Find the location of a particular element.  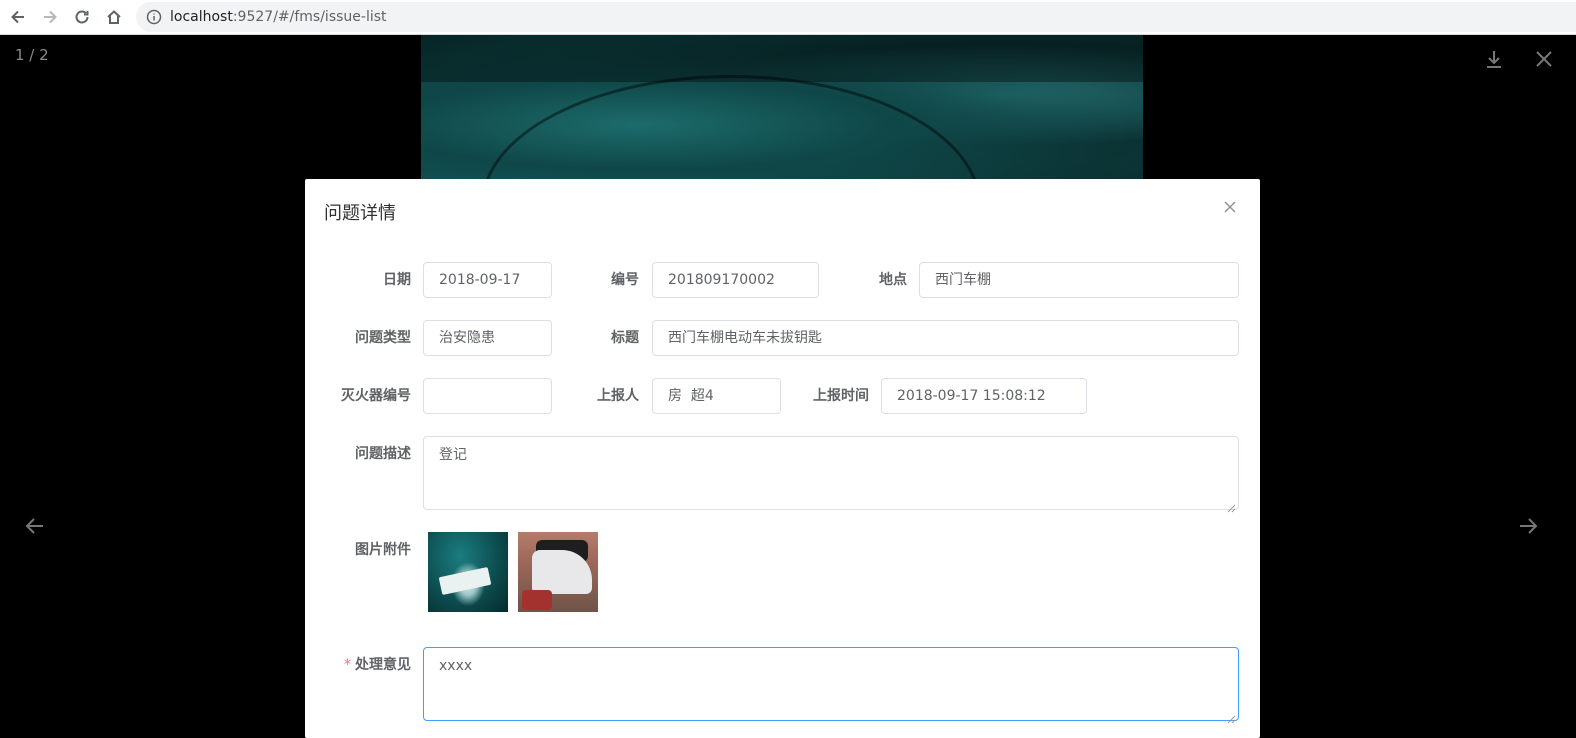

viewer-counter: 1 / 2 is located at coordinates (32, 55).